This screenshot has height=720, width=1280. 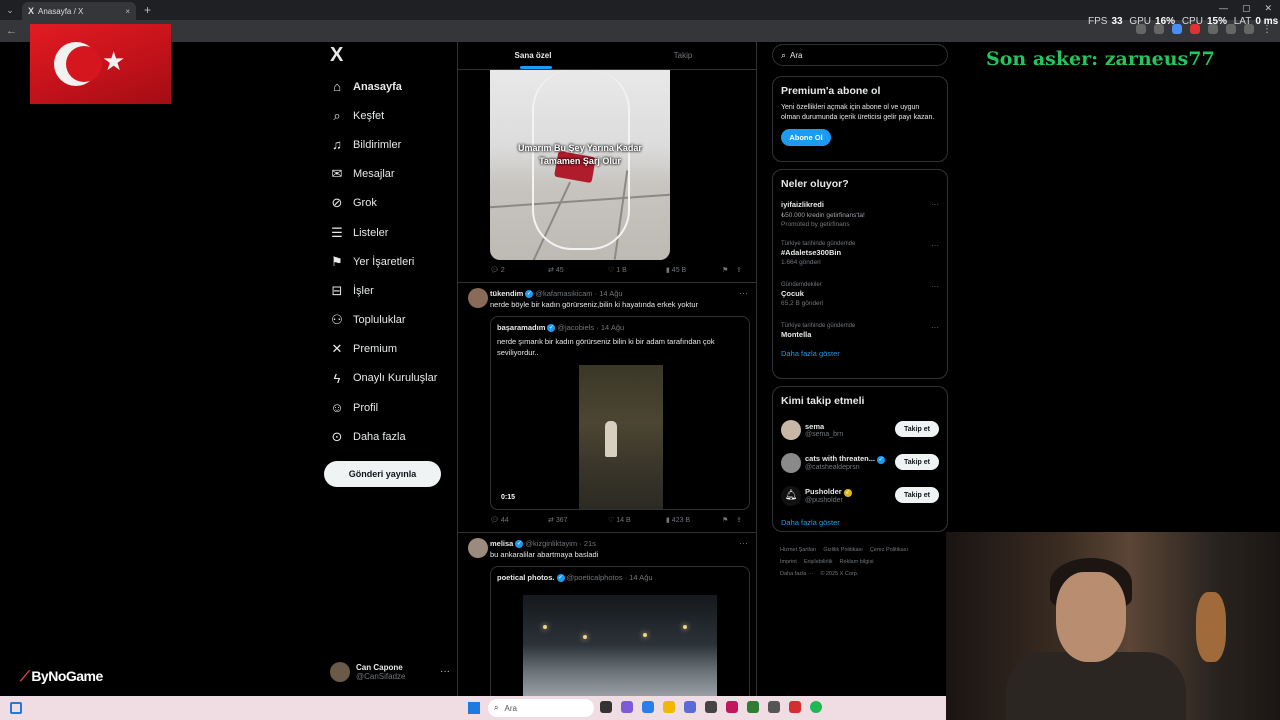 What do you see at coordinates (541, 708) in the screenshot?
I see `taskbar-search-input: ⌕ Ara` at bounding box center [541, 708].